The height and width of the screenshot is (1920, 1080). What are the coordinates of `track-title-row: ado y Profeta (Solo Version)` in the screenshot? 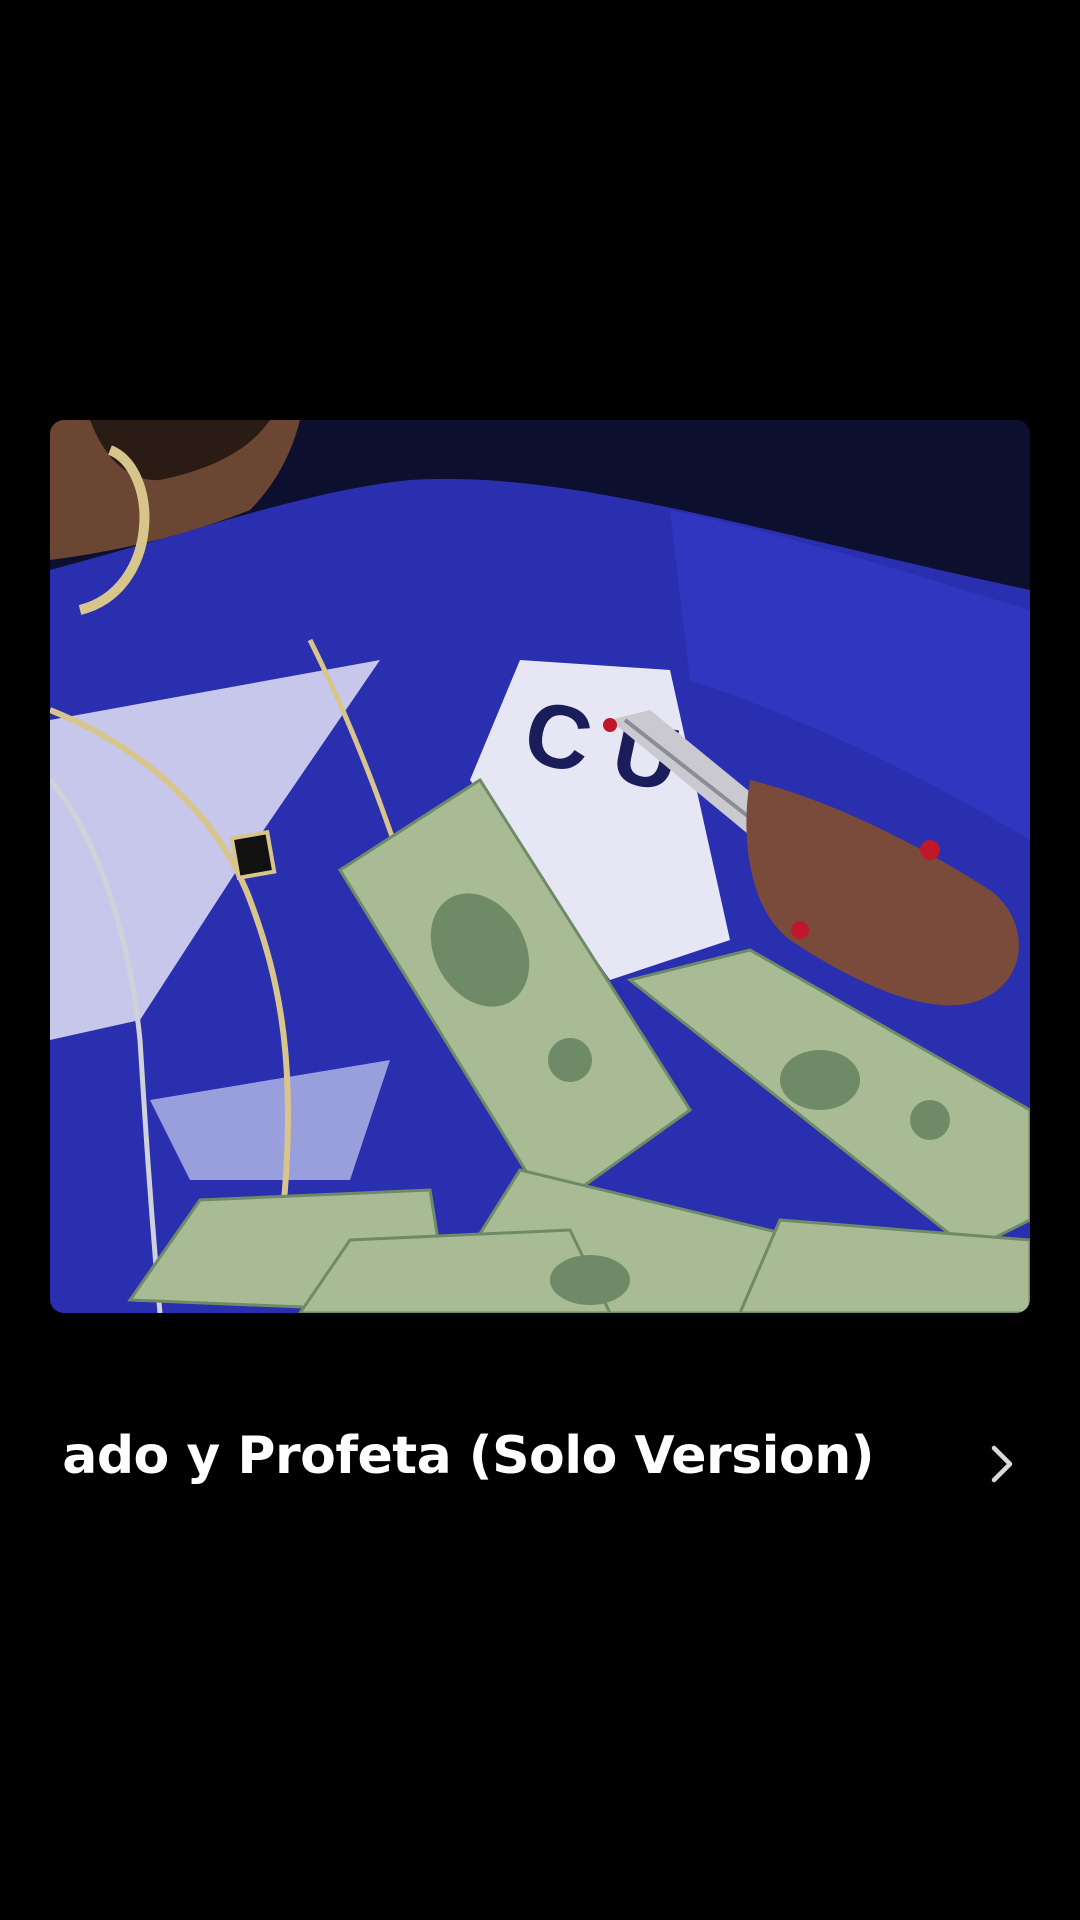 It's located at (540, 1450).